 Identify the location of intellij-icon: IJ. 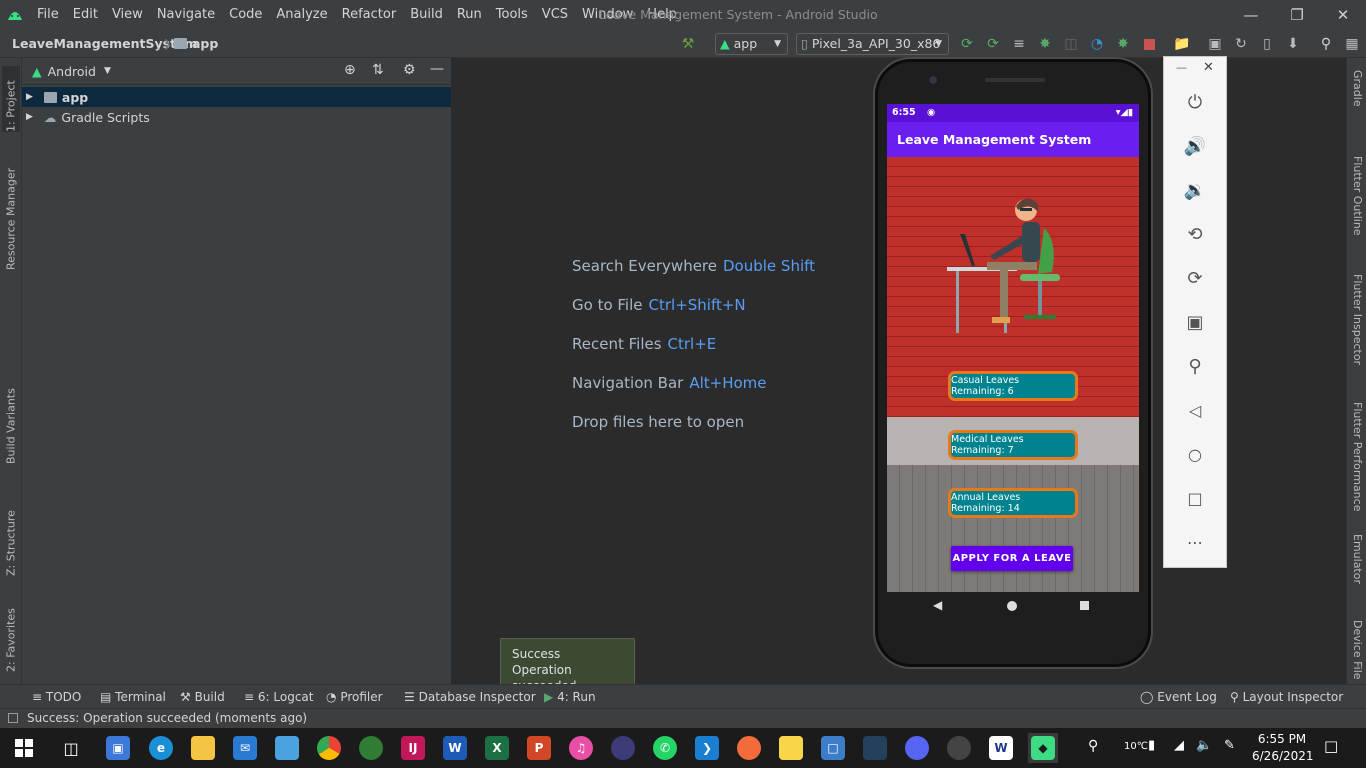
(413, 748).